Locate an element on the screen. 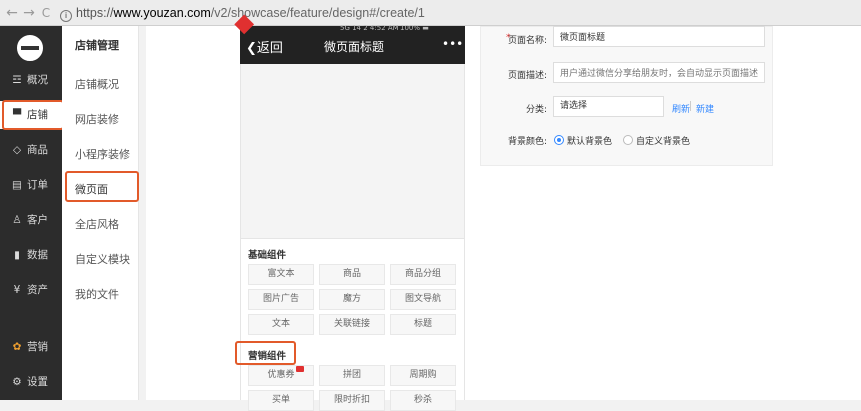  more-icon: ••• is located at coordinates (452, 44).